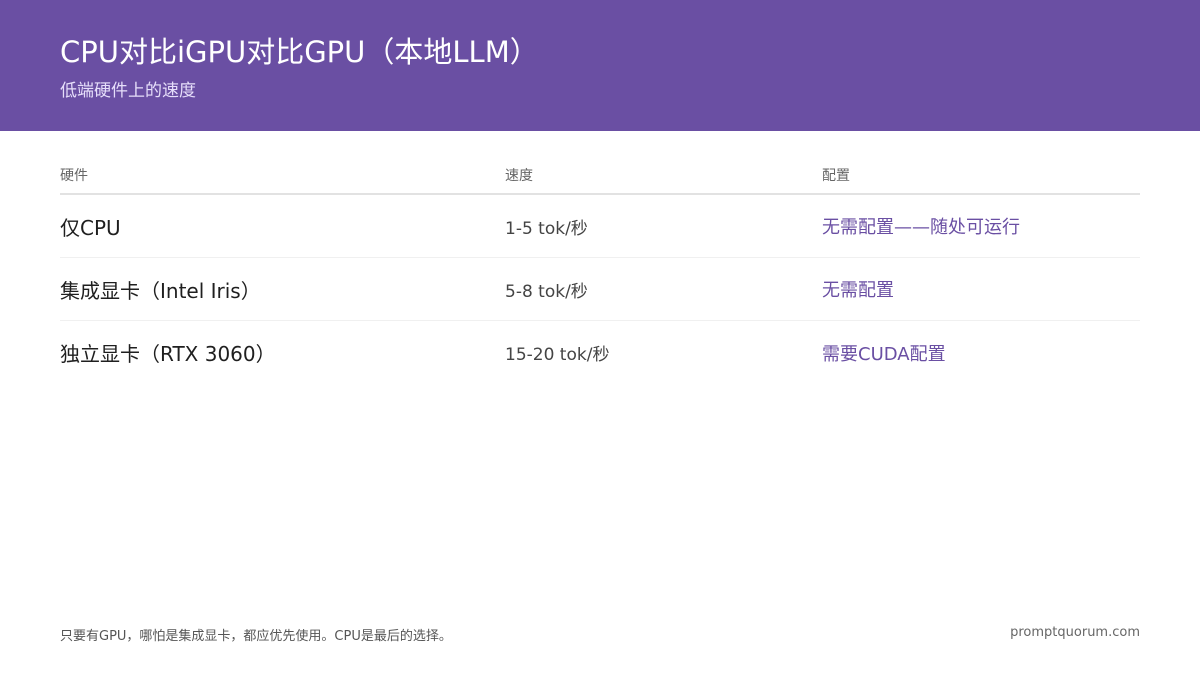 This screenshot has height=675, width=1200. Describe the element at coordinates (858, 290) in the screenshot. I see `config-cell: 无需配置` at that location.